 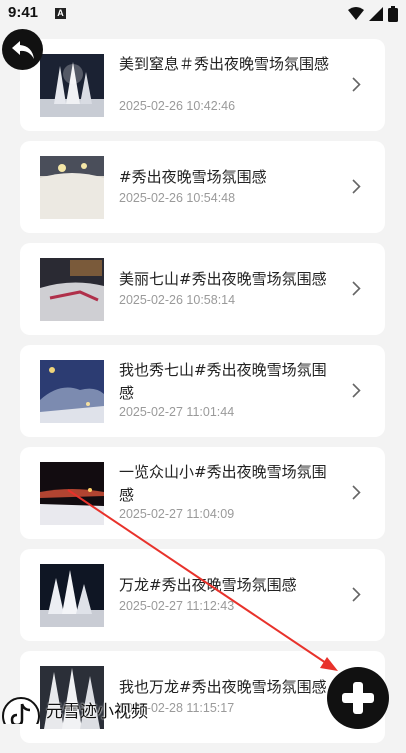 I want to click on list-item: 美丽七山#秀出夜晚雪场氛围感 2025-02-26 10:58:14, so click(x=202, y=289).